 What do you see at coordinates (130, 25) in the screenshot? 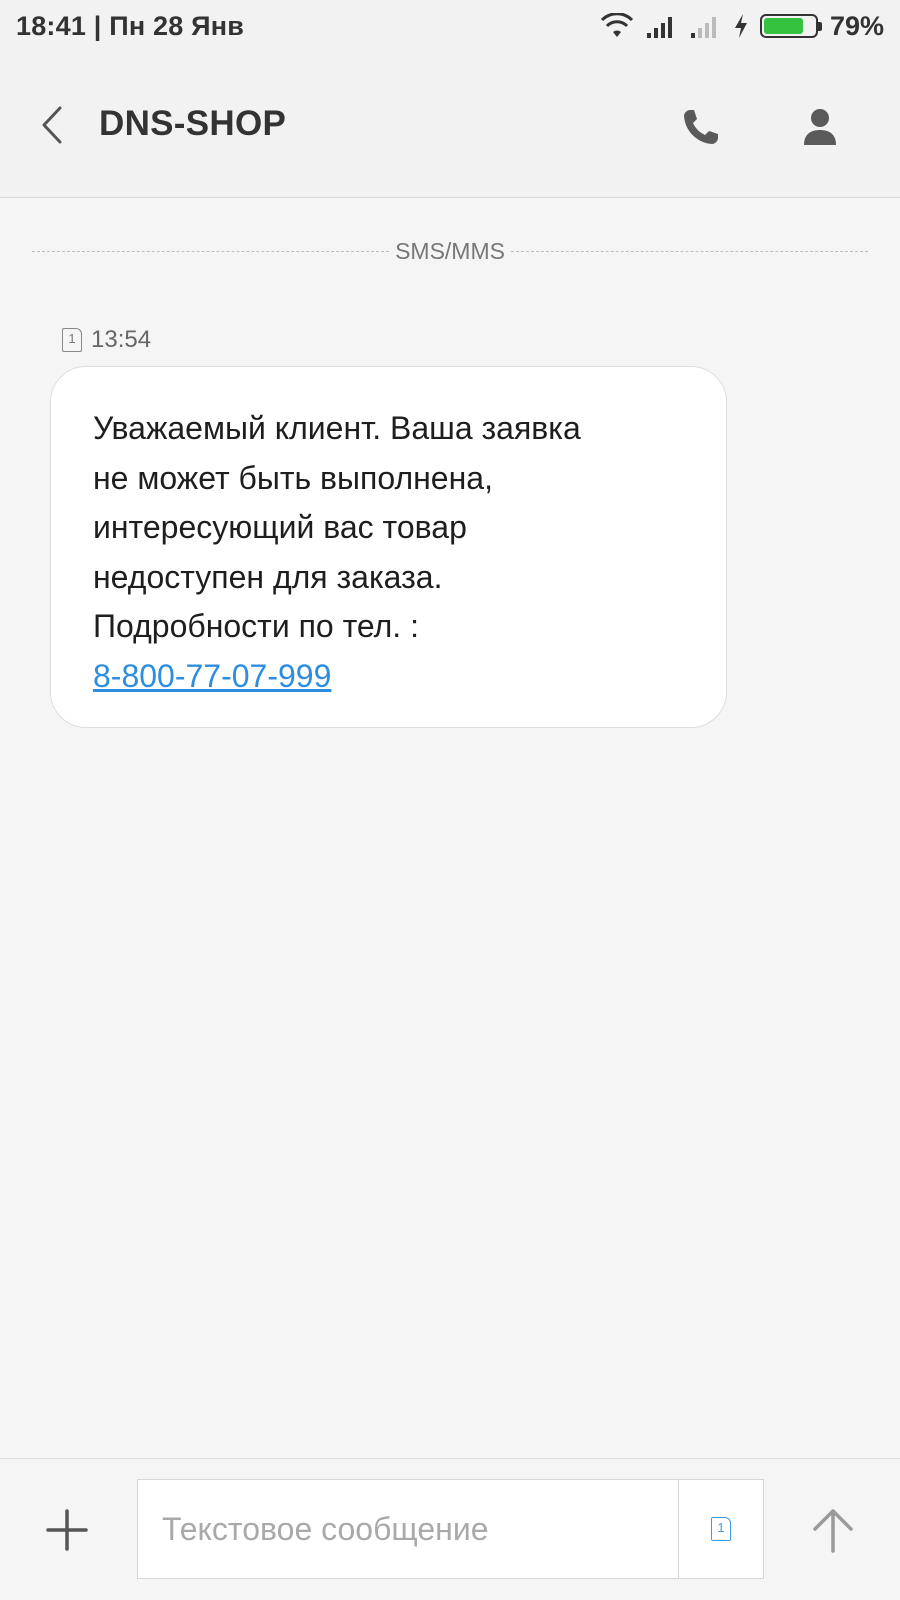
I see `status-time-date: 18:41 | Пн 28 Янв` at bounding box center [130, 25].